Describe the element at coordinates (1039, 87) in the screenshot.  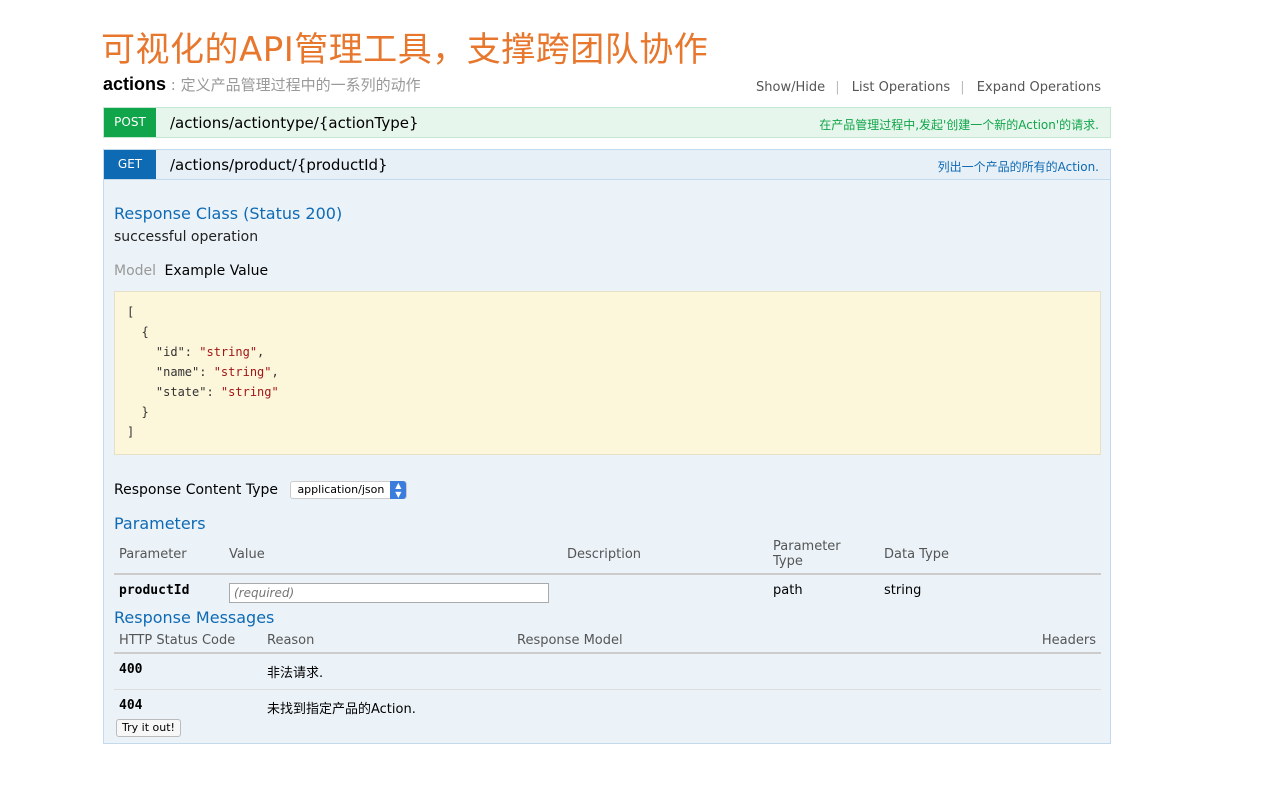
I see `expand-operations-link: Expand Operations` at that location.